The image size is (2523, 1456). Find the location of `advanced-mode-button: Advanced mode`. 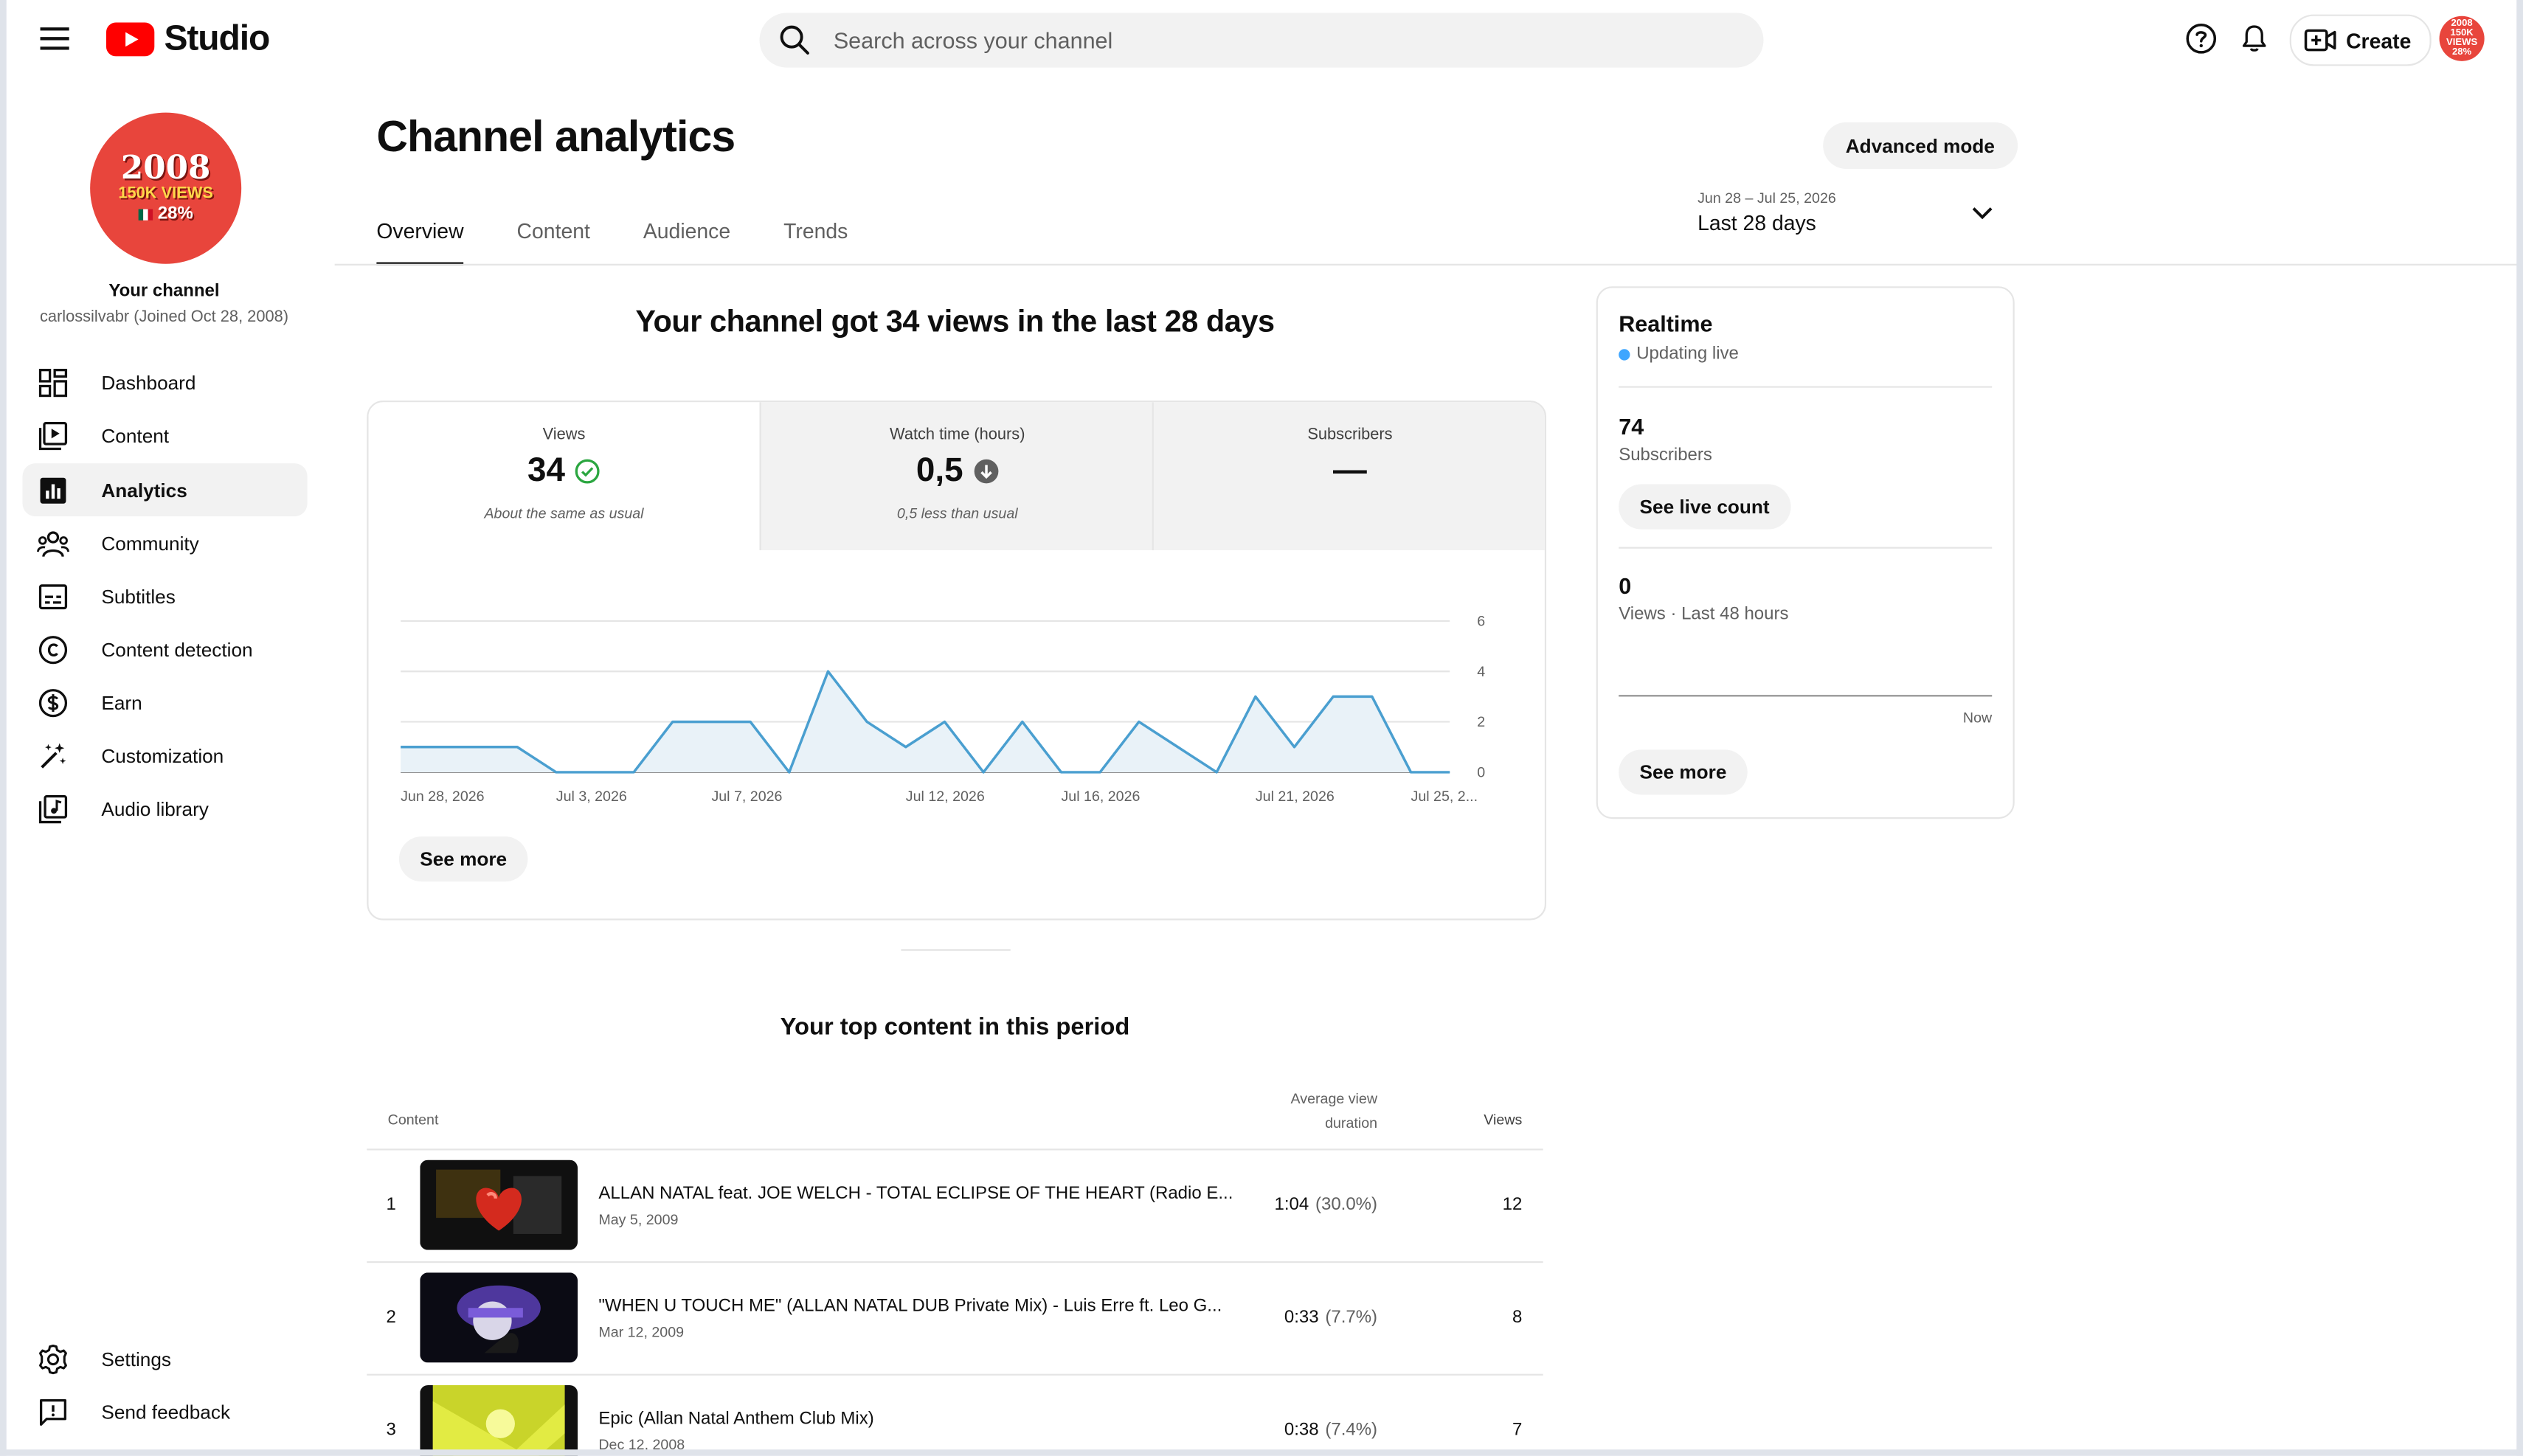

advanced-mode-button: Advanced mode is located at coordinates (1920, 146).